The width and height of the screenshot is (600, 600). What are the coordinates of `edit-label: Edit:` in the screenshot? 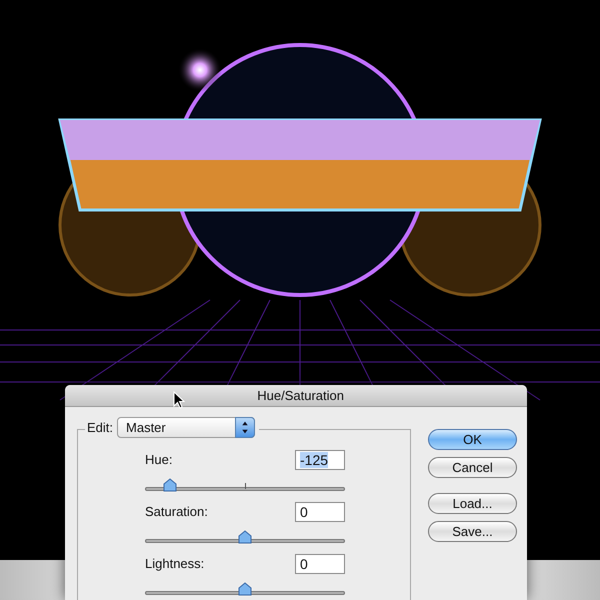 It's located at (100, 427).